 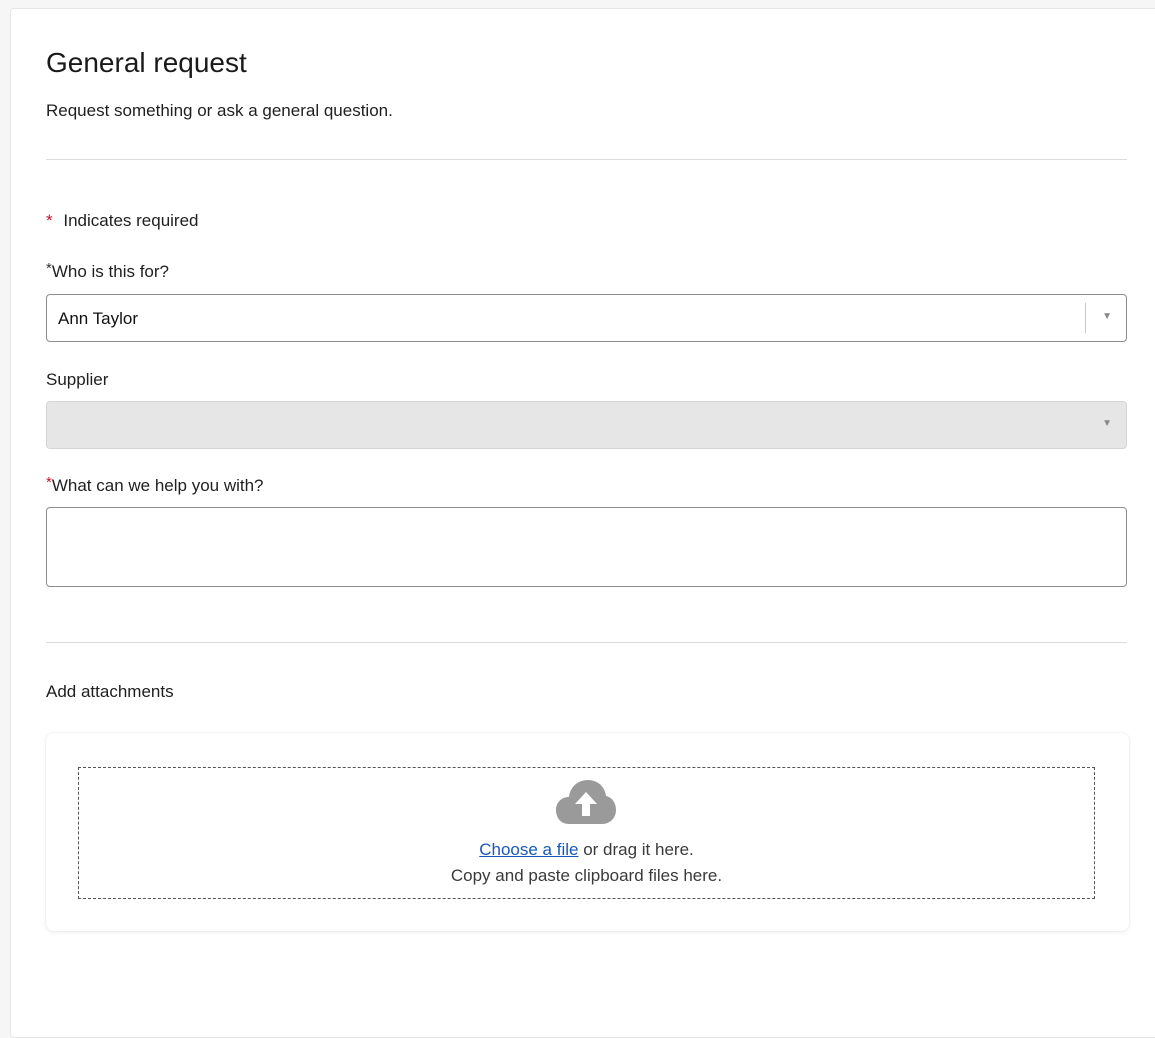 I want to click on dropzone-line-1: Choose a file or drag it here., so click(x=586, y=850).